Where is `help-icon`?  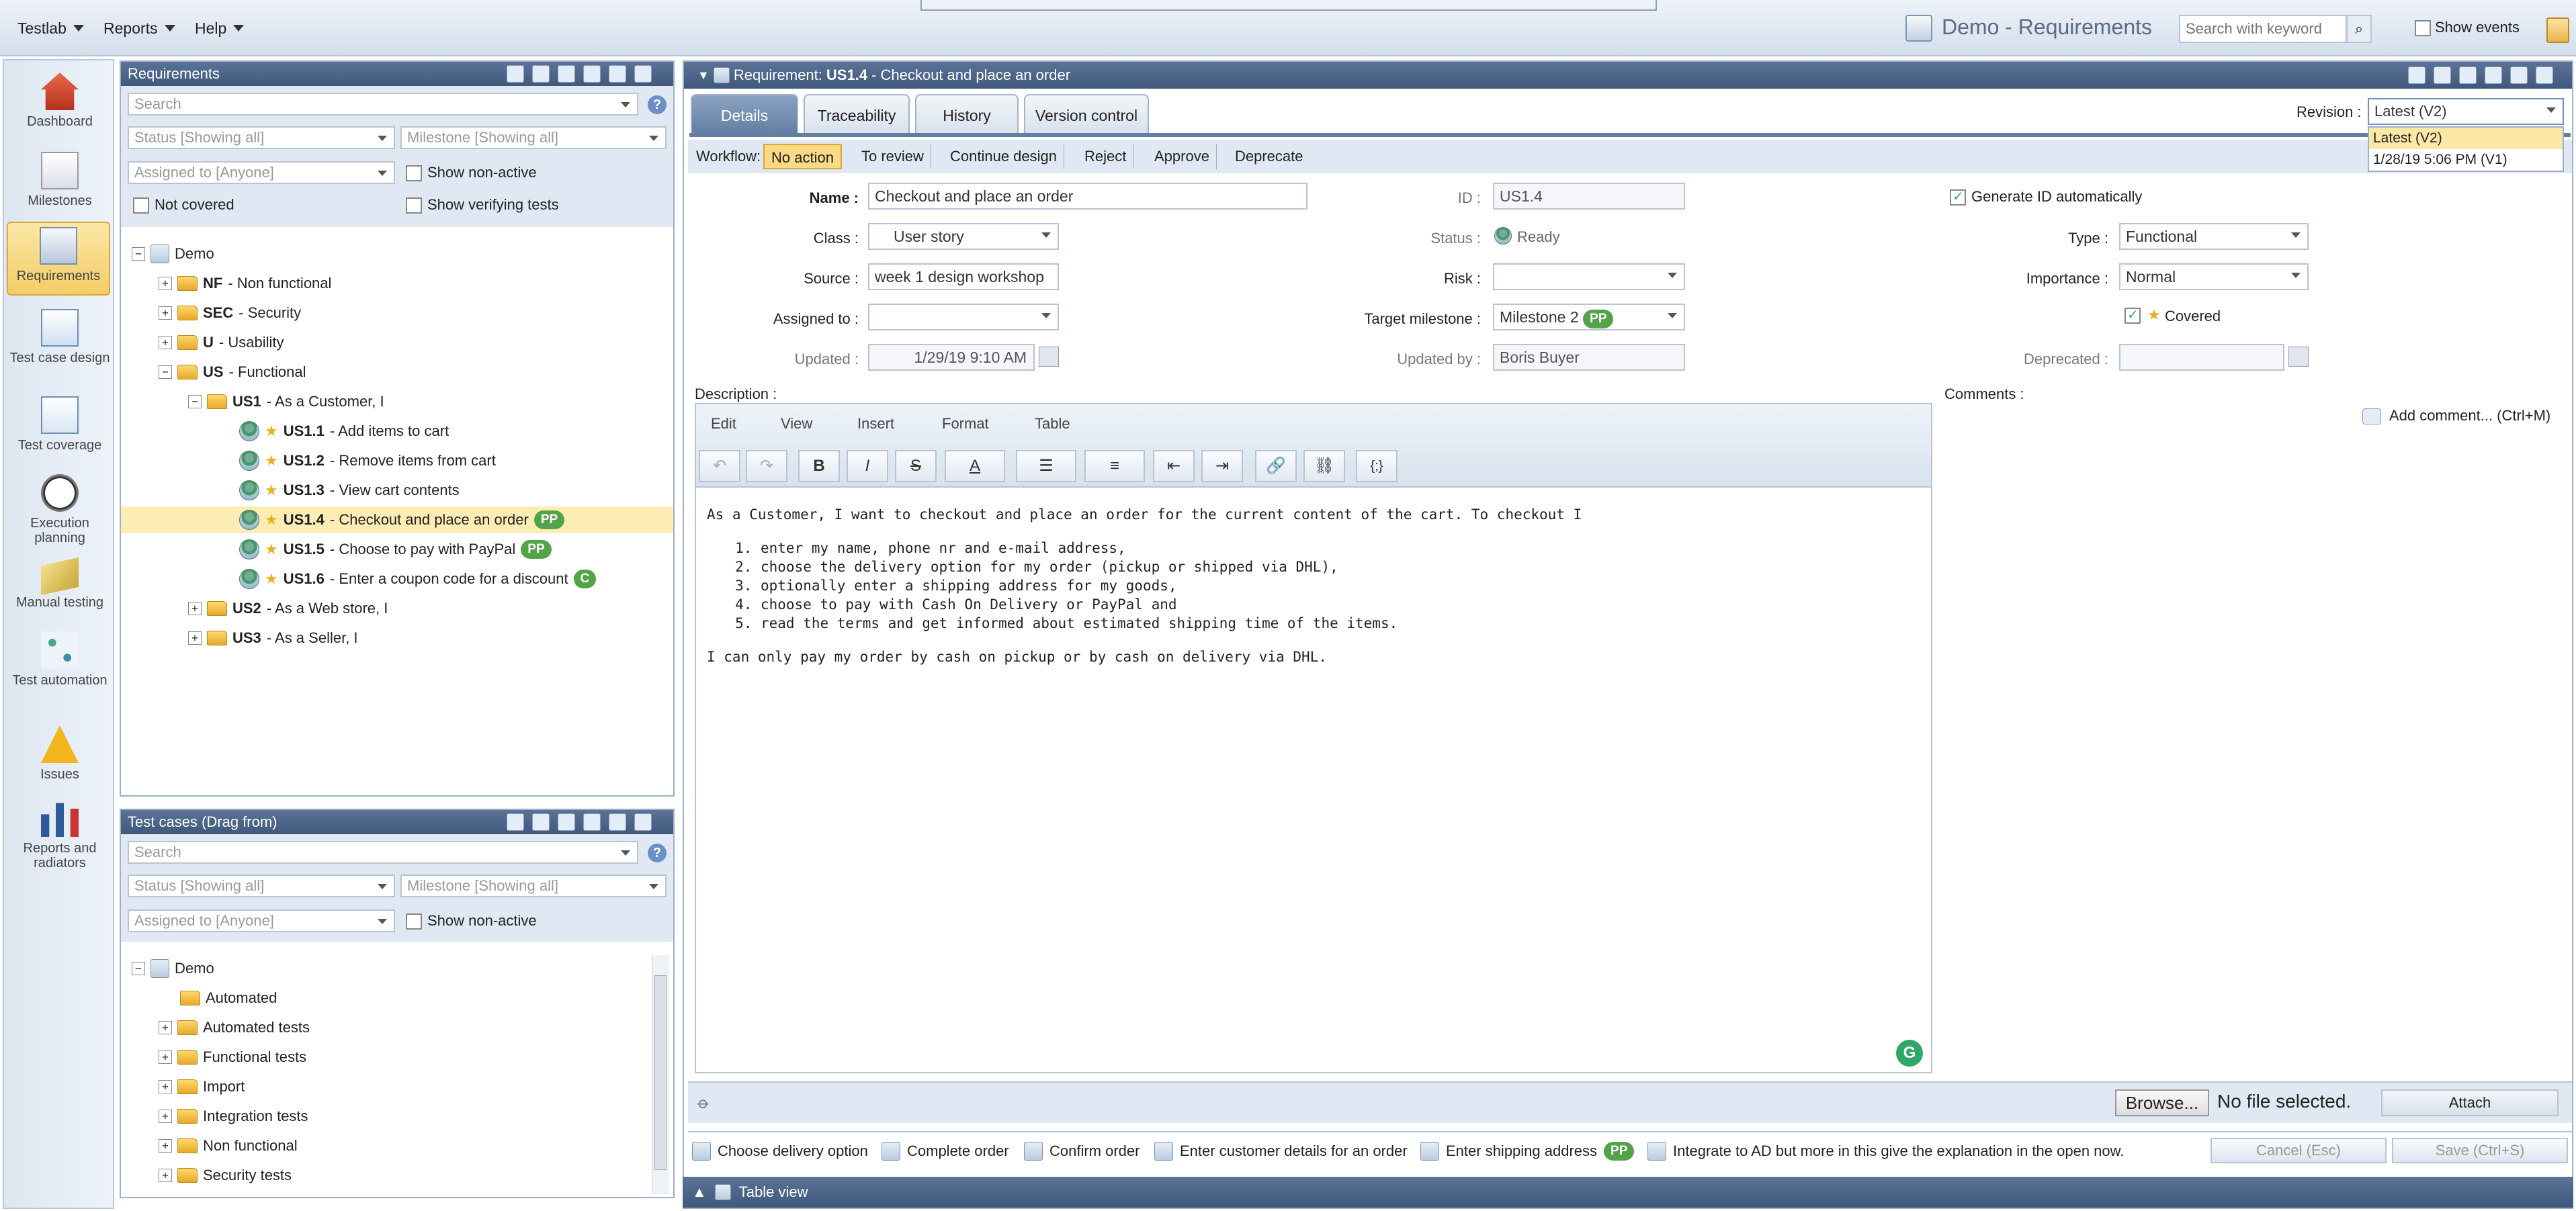
help-icon is located at coordinates (2544, 75).